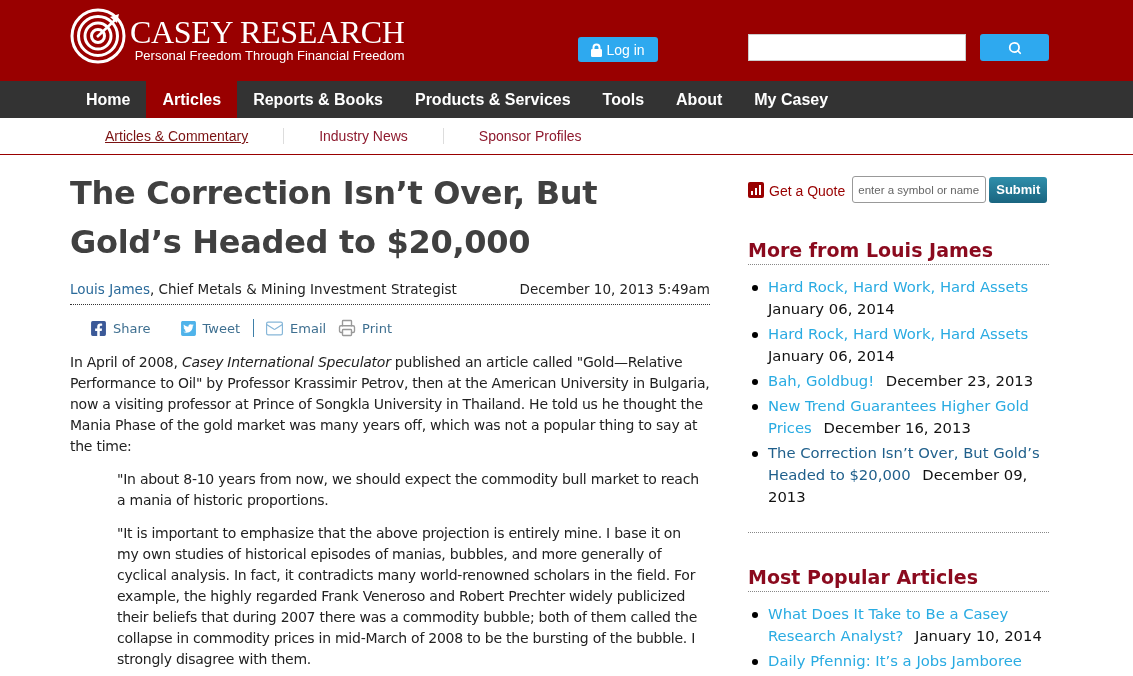 The height and width of the screenshot is (676, 1133). I want to click on facebook-icon, so click(98, 328).